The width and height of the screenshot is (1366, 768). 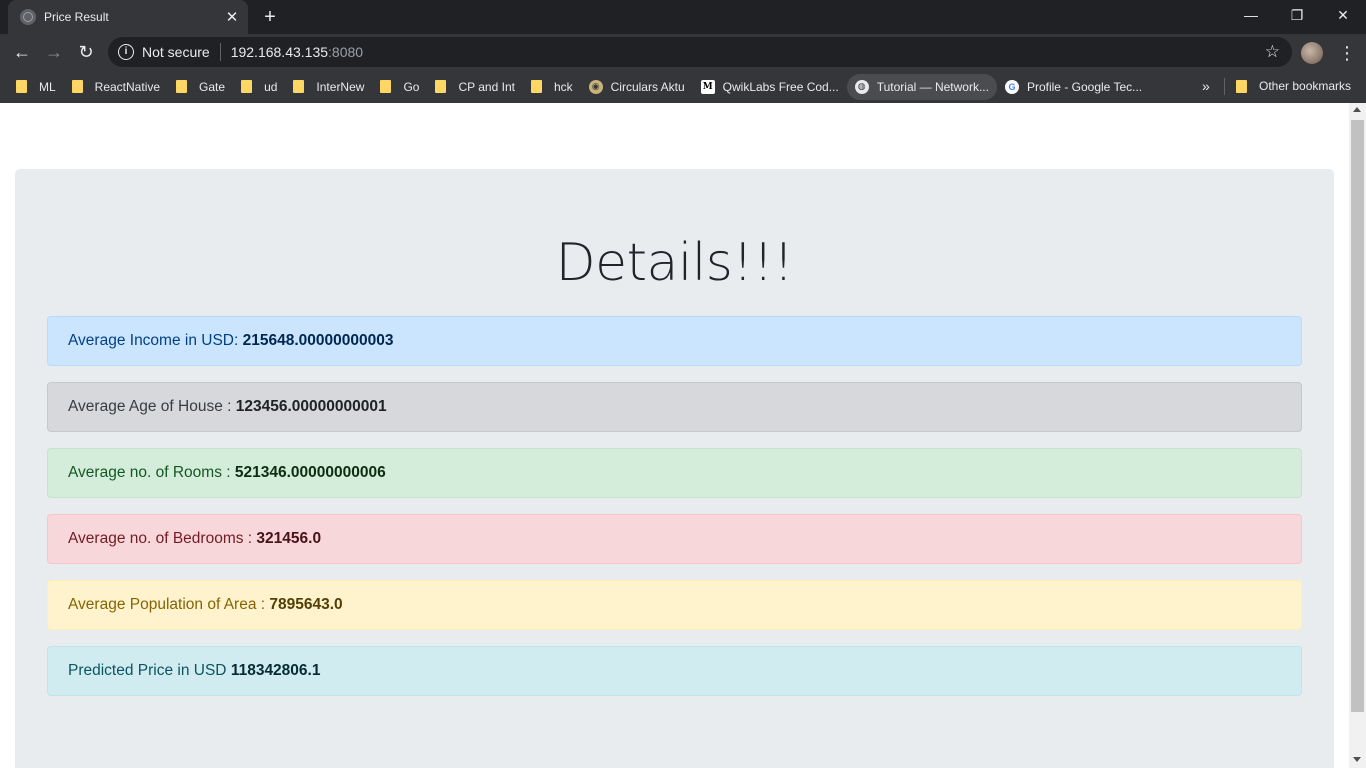 I want to click on bookmark-label: ReactNative, so click(x=127, y=86).